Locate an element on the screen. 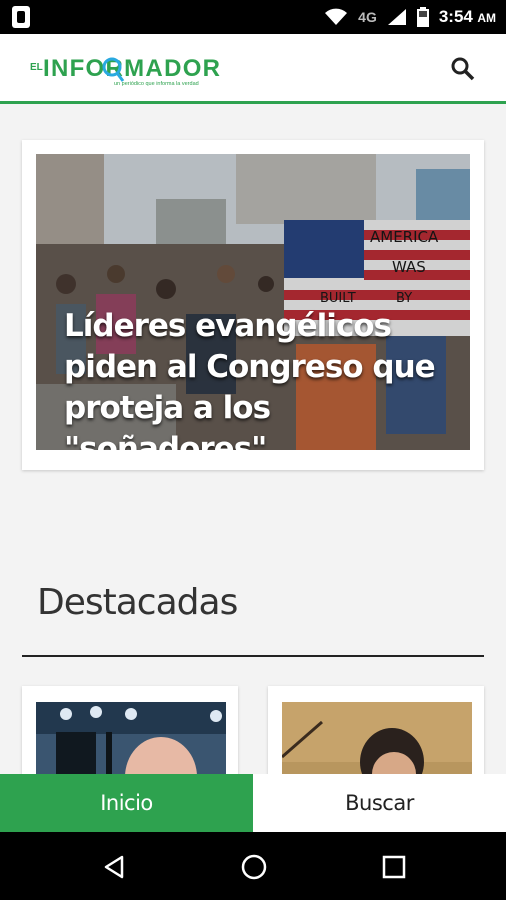  musician-photo is located at coordinates (377, 738).